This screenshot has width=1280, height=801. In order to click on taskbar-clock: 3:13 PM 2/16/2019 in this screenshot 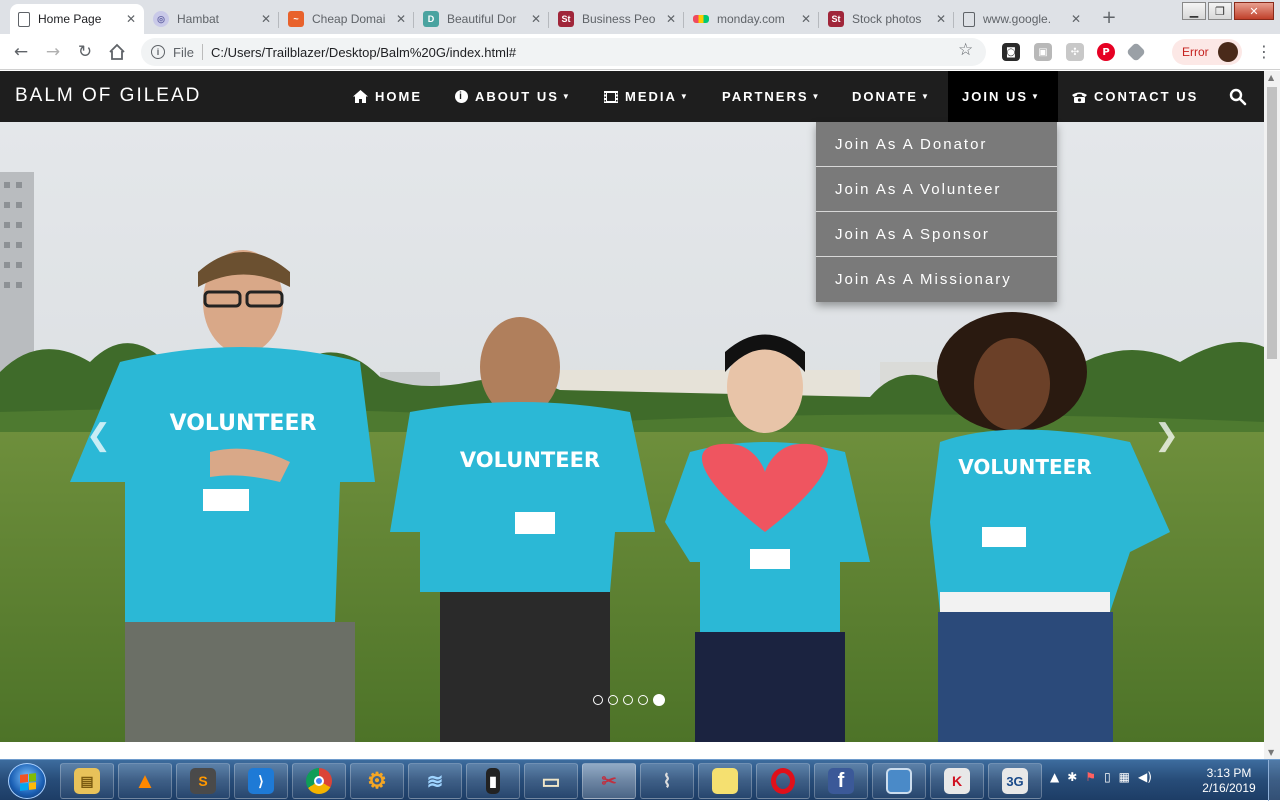, I will do `click(1229, 781)`.